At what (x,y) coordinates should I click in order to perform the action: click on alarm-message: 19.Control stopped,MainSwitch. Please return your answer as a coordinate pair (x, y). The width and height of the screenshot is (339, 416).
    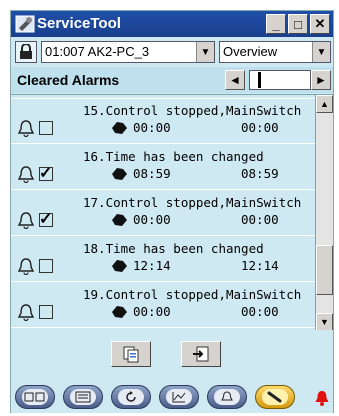
    Looking at the image, I should click on (192, 294).